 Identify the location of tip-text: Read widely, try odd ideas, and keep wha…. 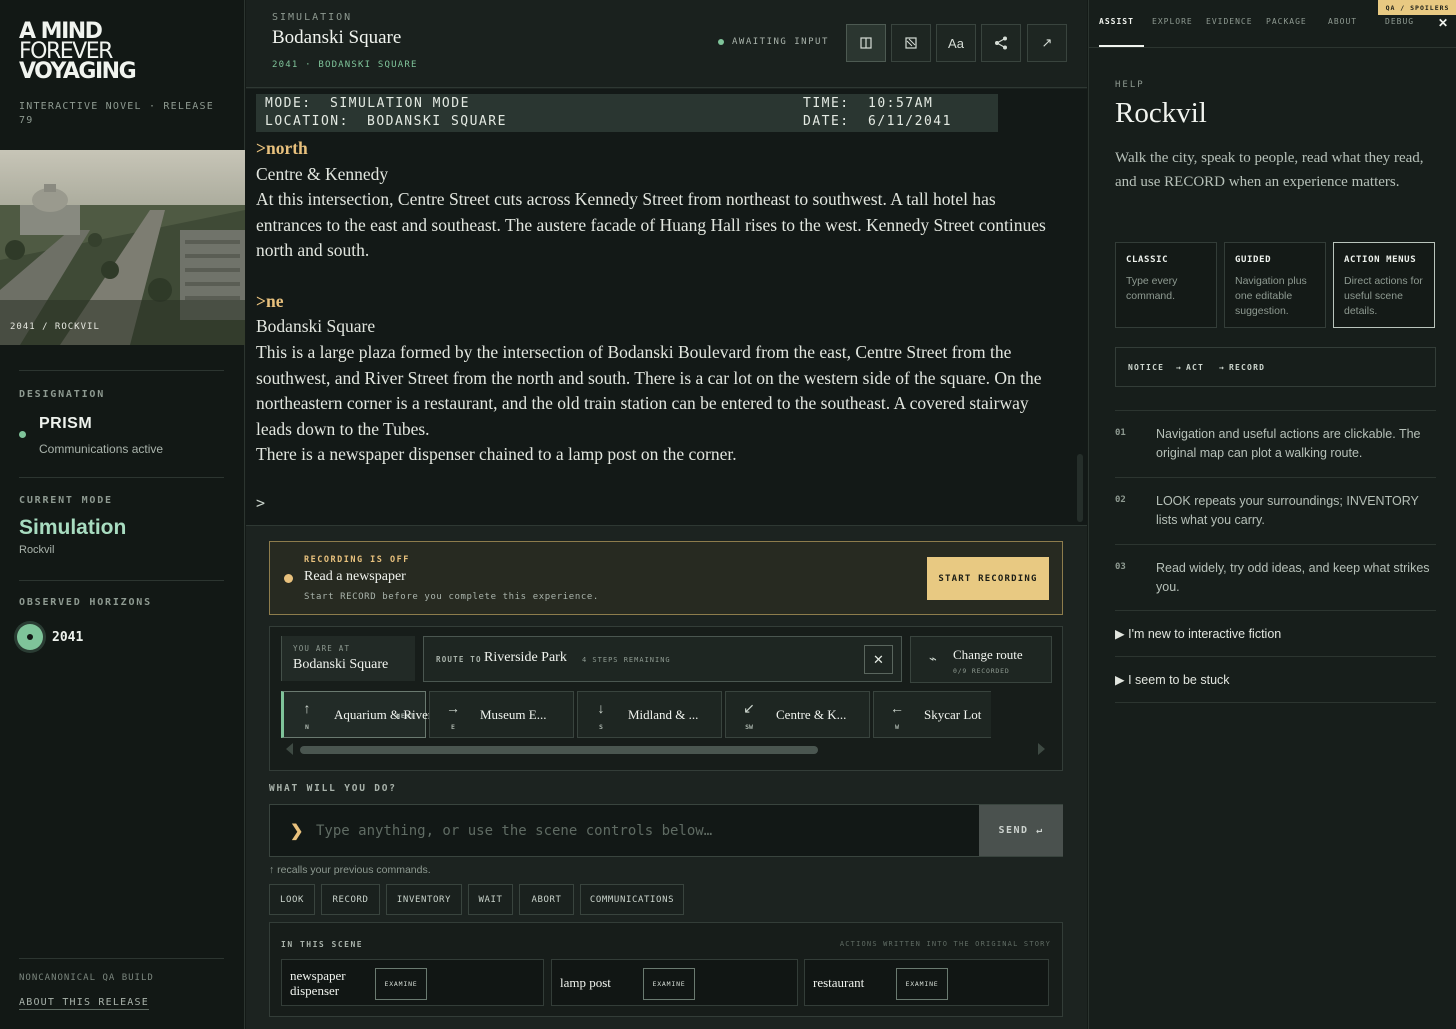
(1293, 577).